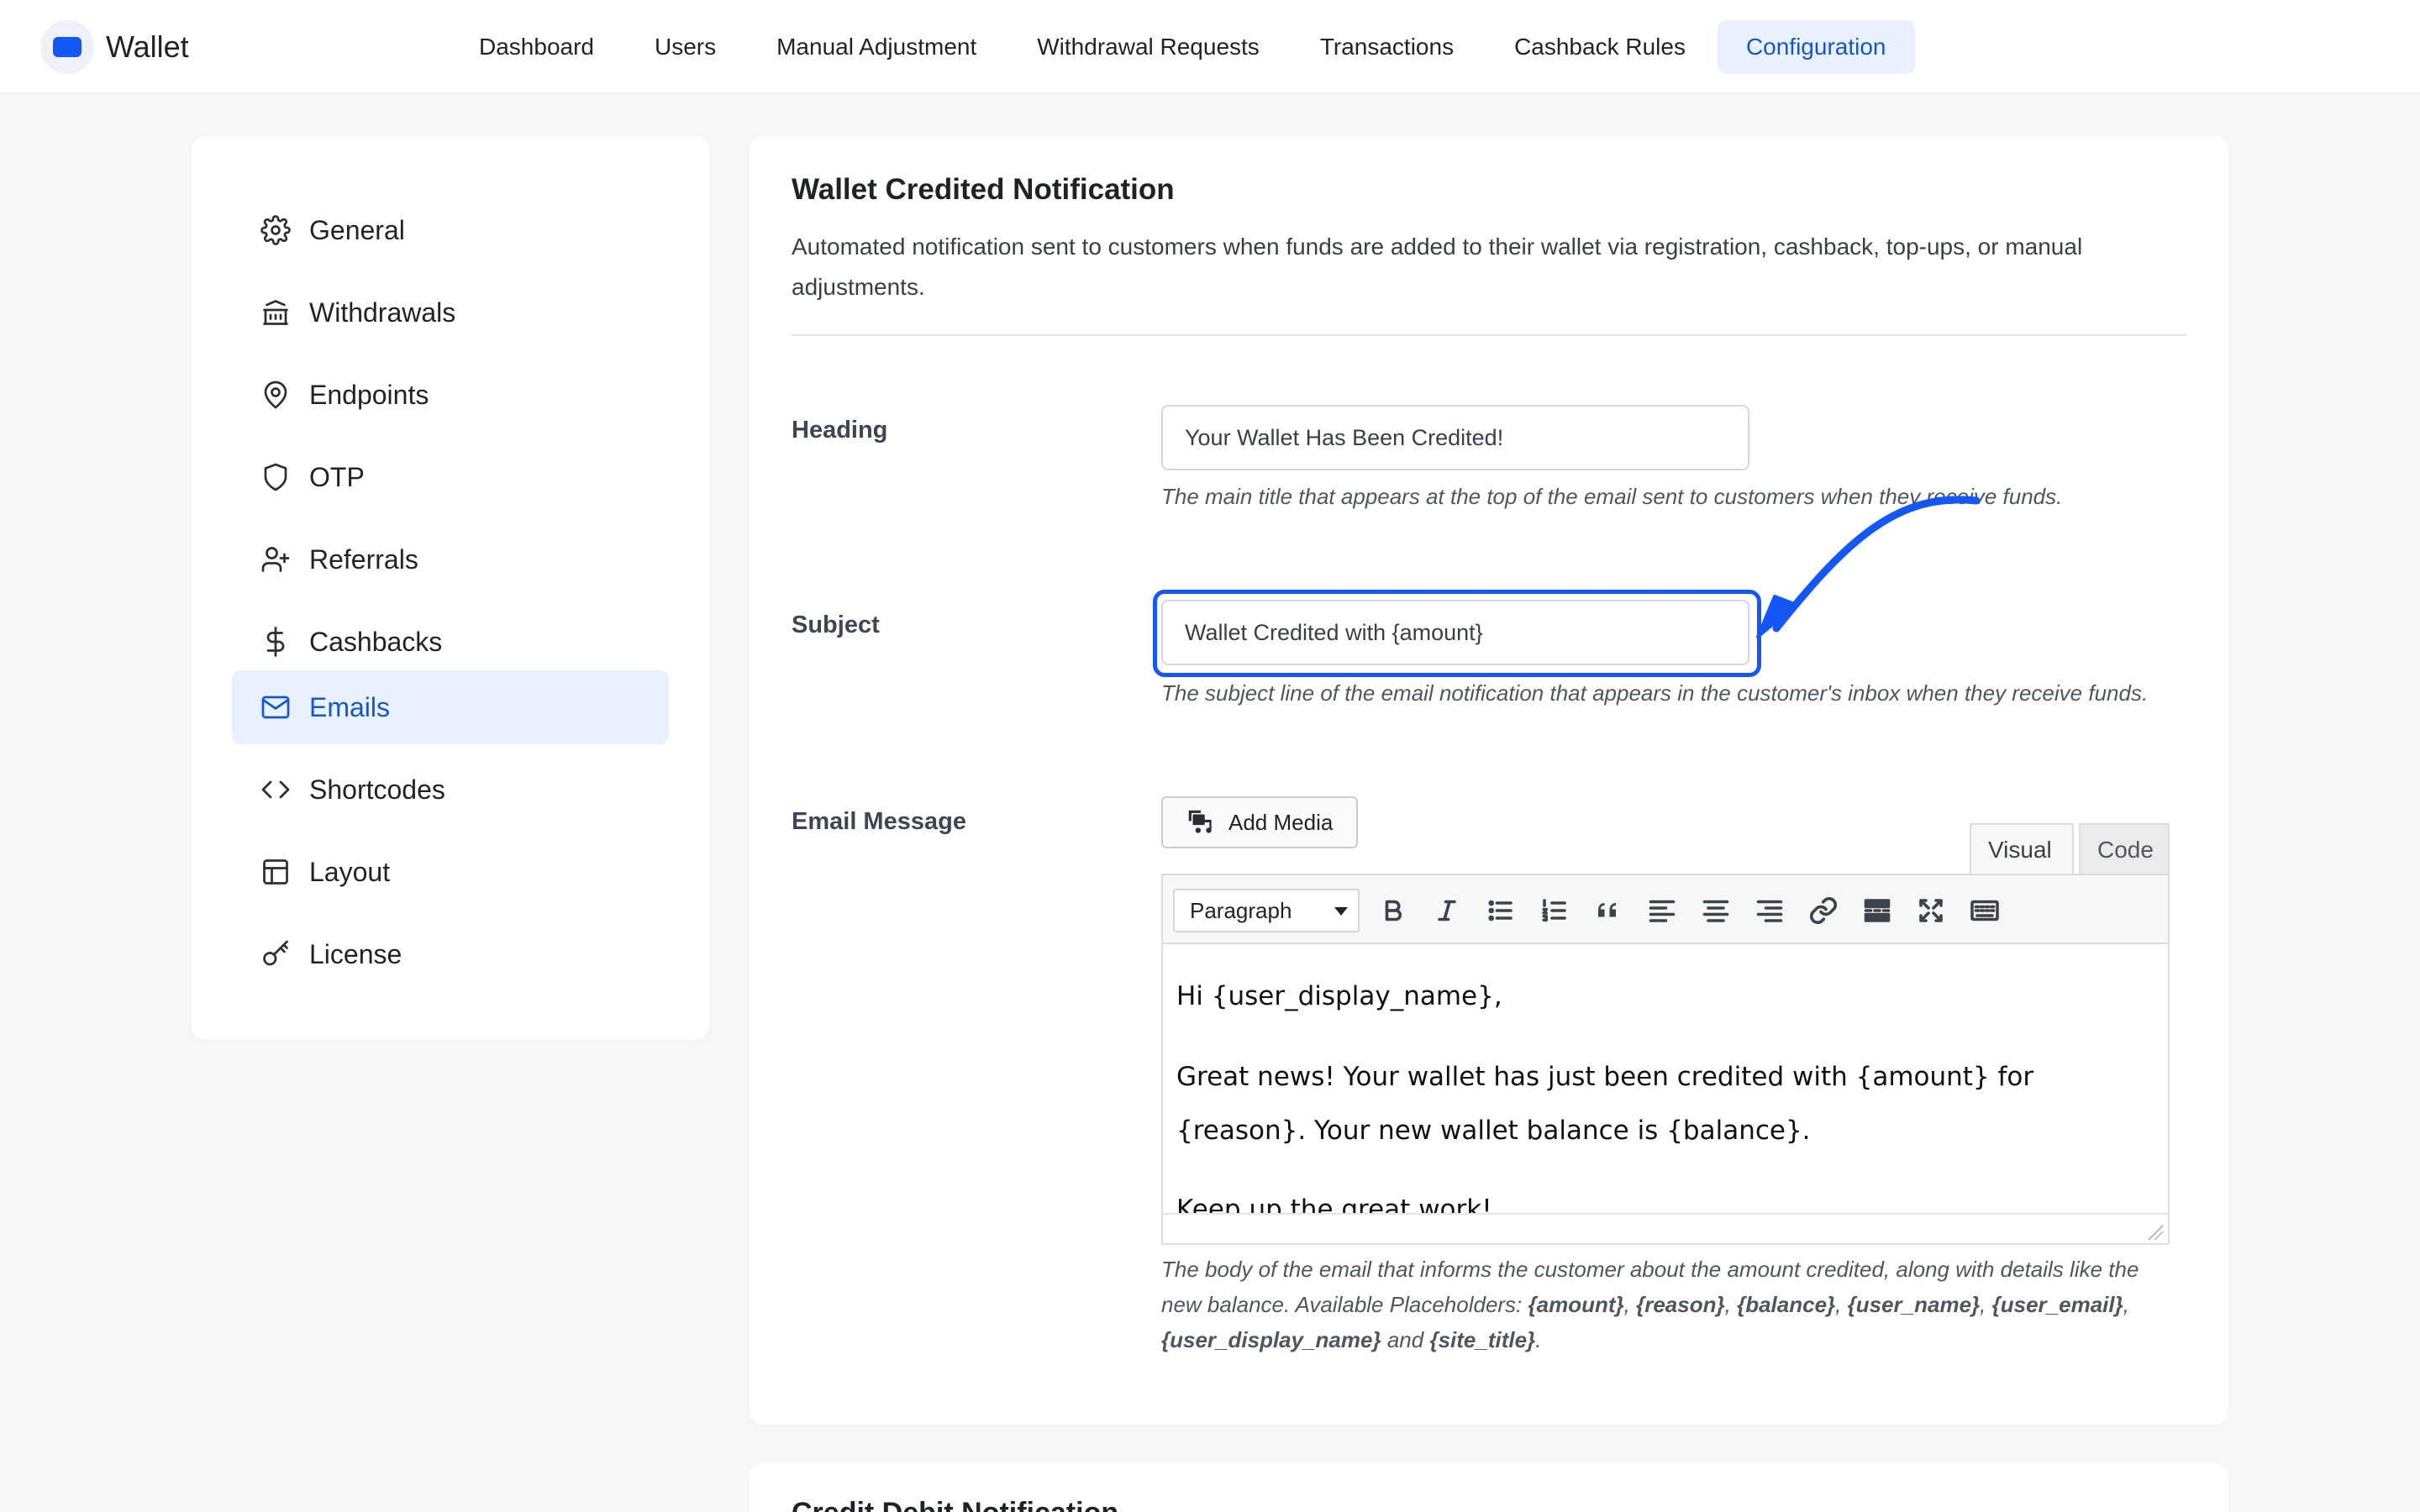 This screenshot has width=2420, height=1512. What do you see at coordinates (1281, 822) in the screenshot?
I see `add-media-label: Add Media` at bounding box center [1281, 822].